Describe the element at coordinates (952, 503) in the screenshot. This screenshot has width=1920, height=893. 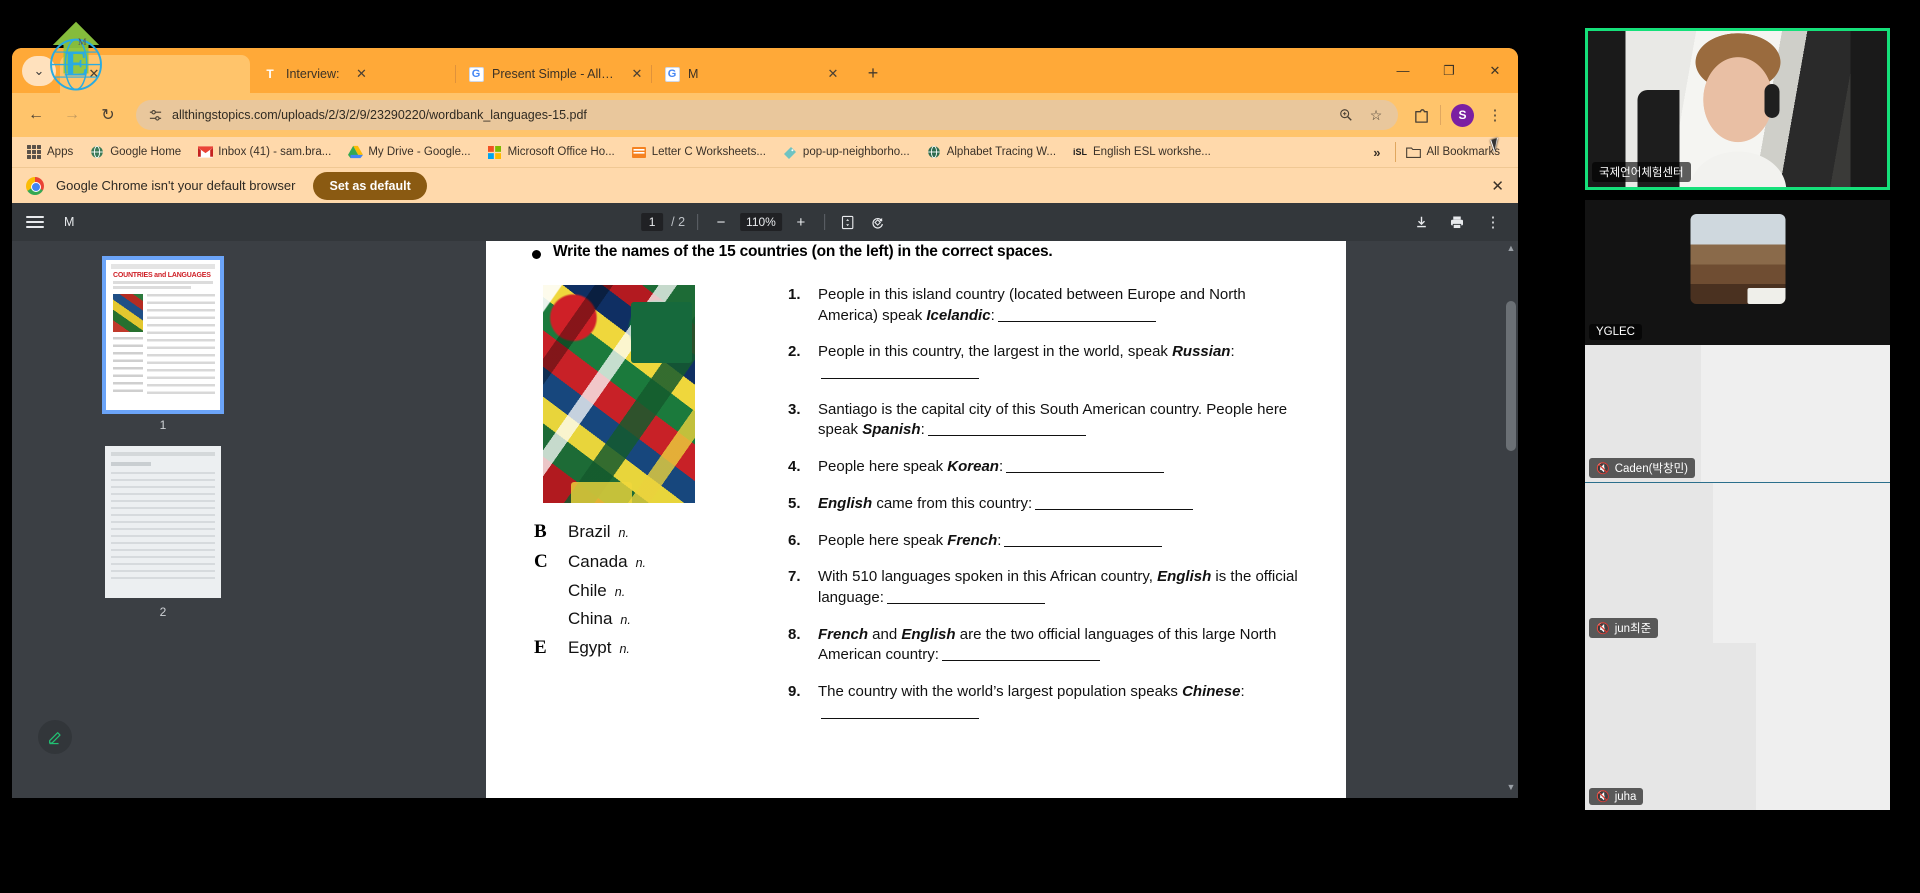
I see `question-text-fragment: came from this country:` at that location.